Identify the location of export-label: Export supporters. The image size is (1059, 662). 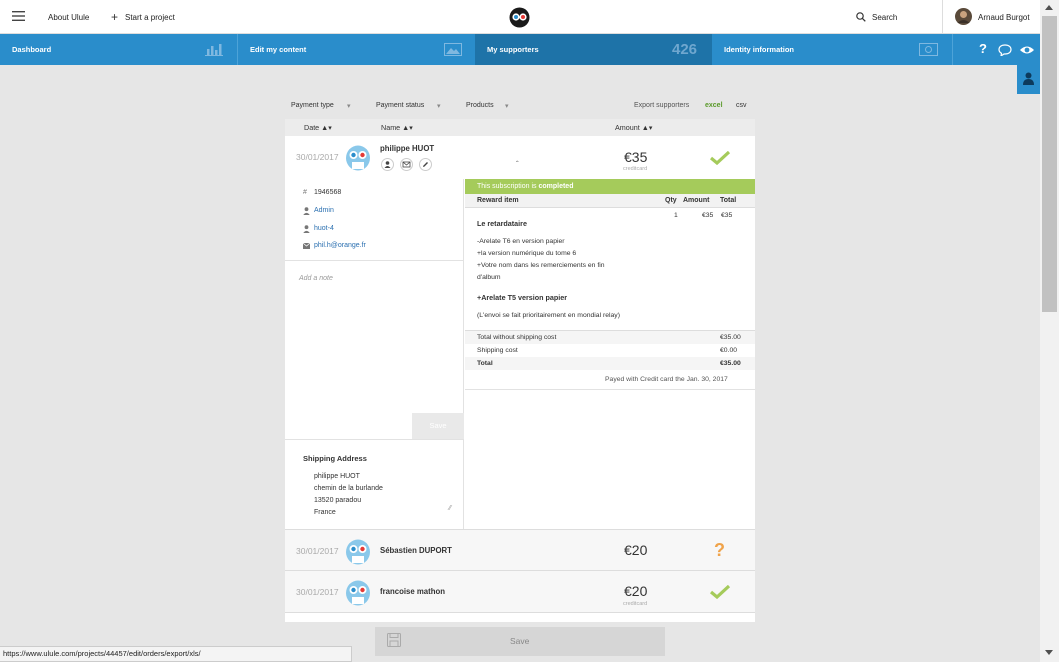
(662, 105).